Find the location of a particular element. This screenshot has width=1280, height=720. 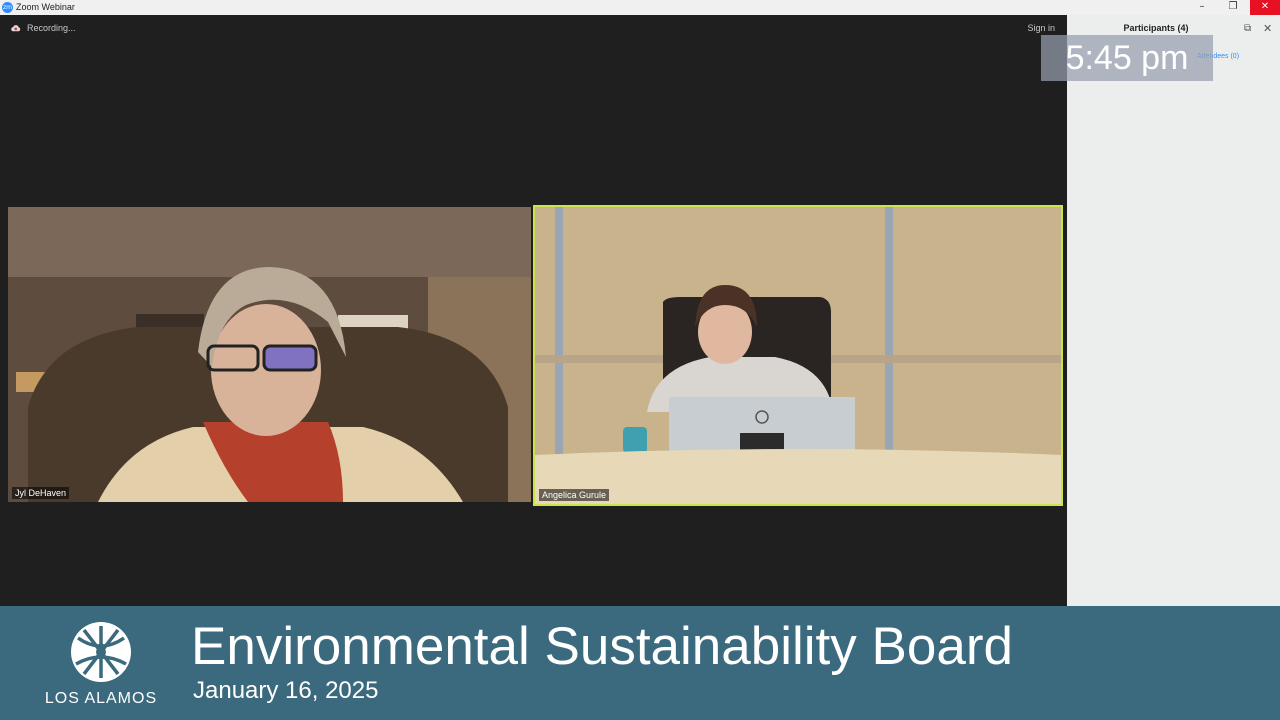

los-alamos-logo: LOS ALAMOS is located at coordinates (100, 668).